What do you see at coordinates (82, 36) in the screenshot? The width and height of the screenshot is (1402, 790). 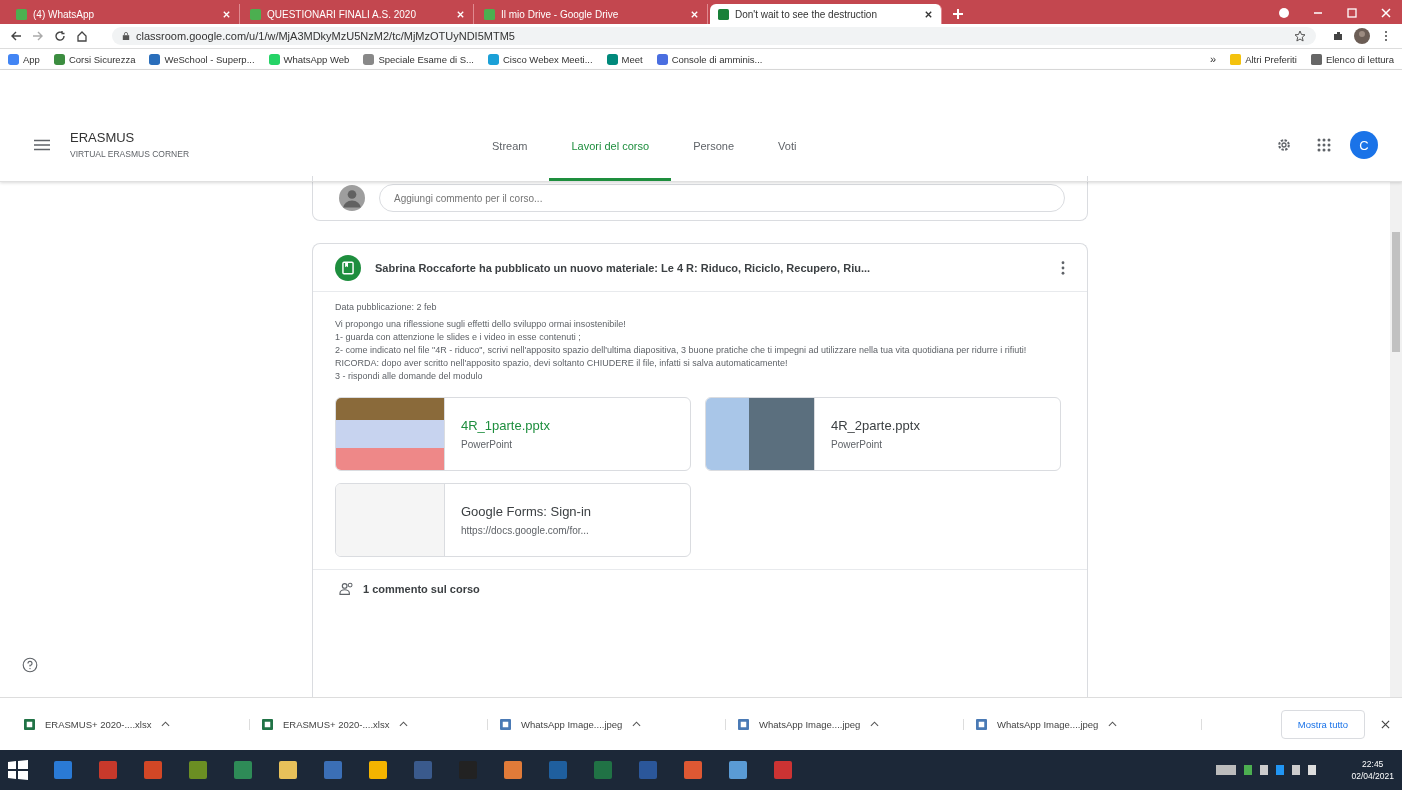 I see `home-icon` at bounding box center [82, 36].